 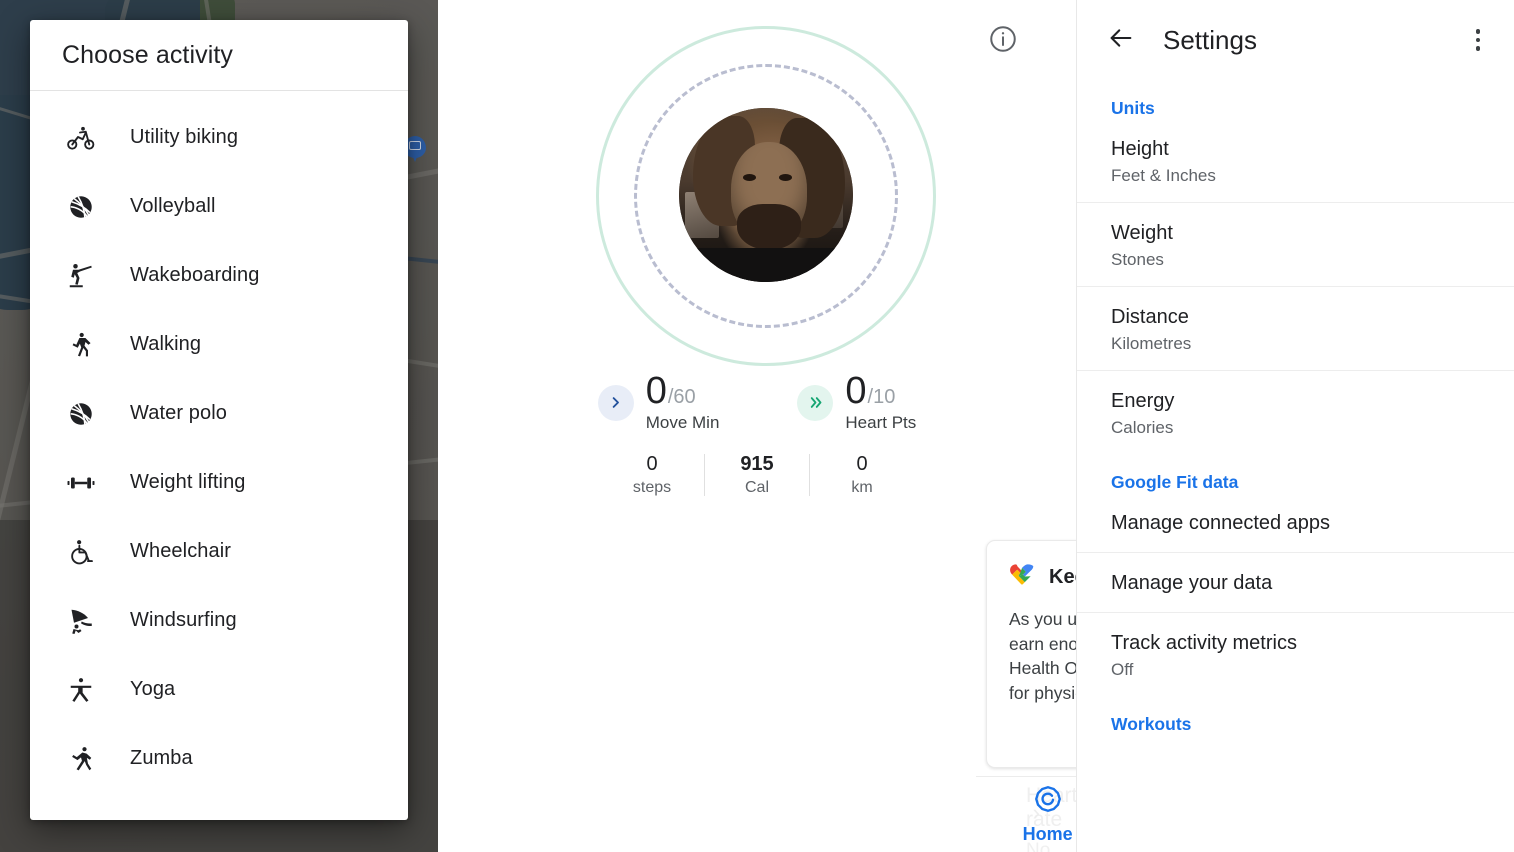 What do you see at coordinates (219, 689) in the screenshot?
I see `activity-item-yoga: Yoga` at bounding box center [219, 689].